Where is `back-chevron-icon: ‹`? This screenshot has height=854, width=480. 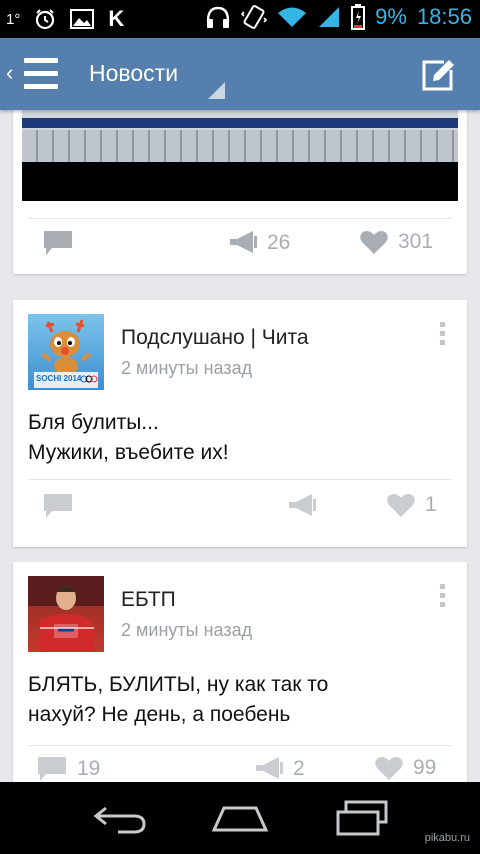 back-chevron-icon: ‹ is located at coordinates (9, 73).